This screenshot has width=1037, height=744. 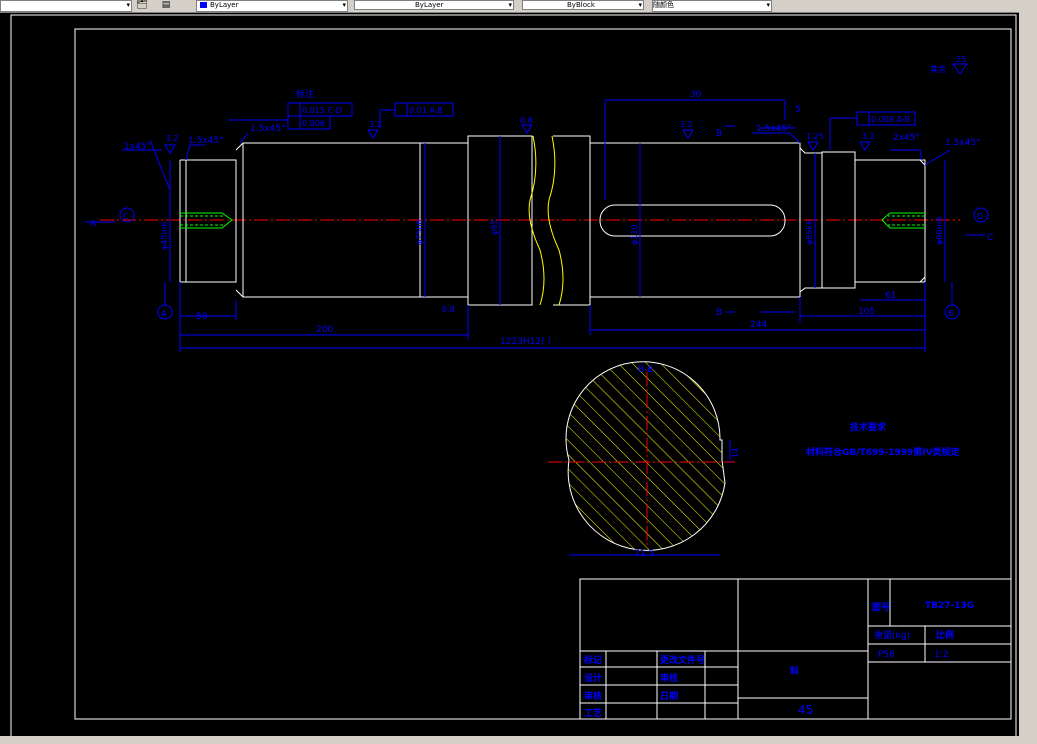 I want to click on dim-244: 244, so click(x=758, y=325).